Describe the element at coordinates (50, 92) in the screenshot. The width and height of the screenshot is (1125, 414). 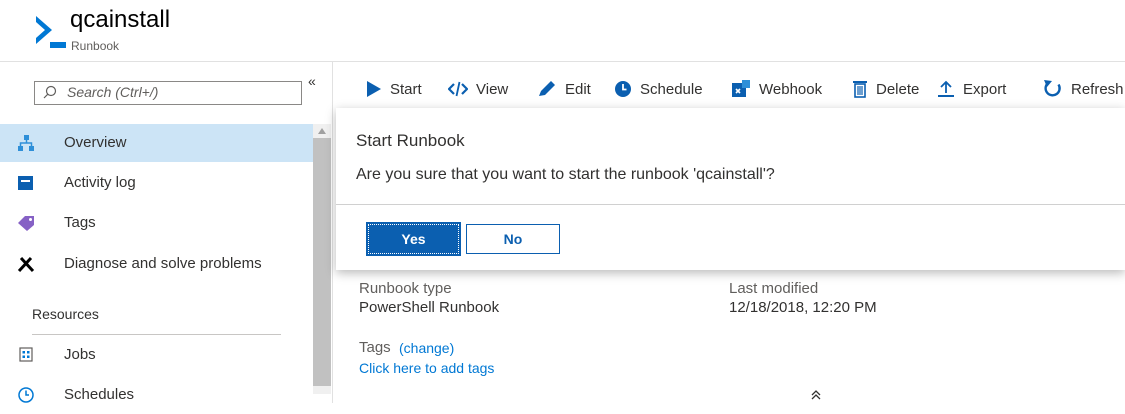
I see `search-icon` at that location.